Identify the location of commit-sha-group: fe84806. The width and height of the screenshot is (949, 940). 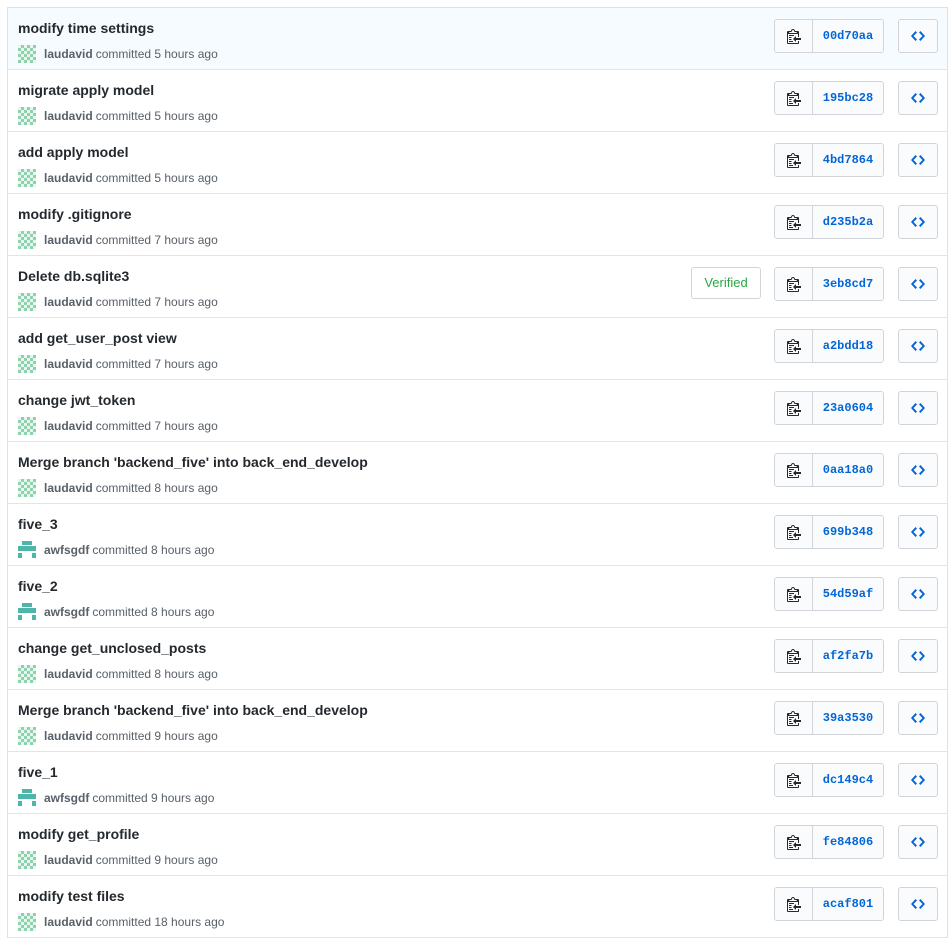
(829, 842).